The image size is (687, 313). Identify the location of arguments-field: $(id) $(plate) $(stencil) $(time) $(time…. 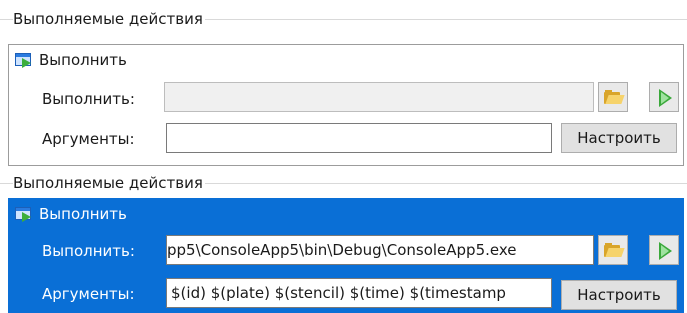
(359, 293).